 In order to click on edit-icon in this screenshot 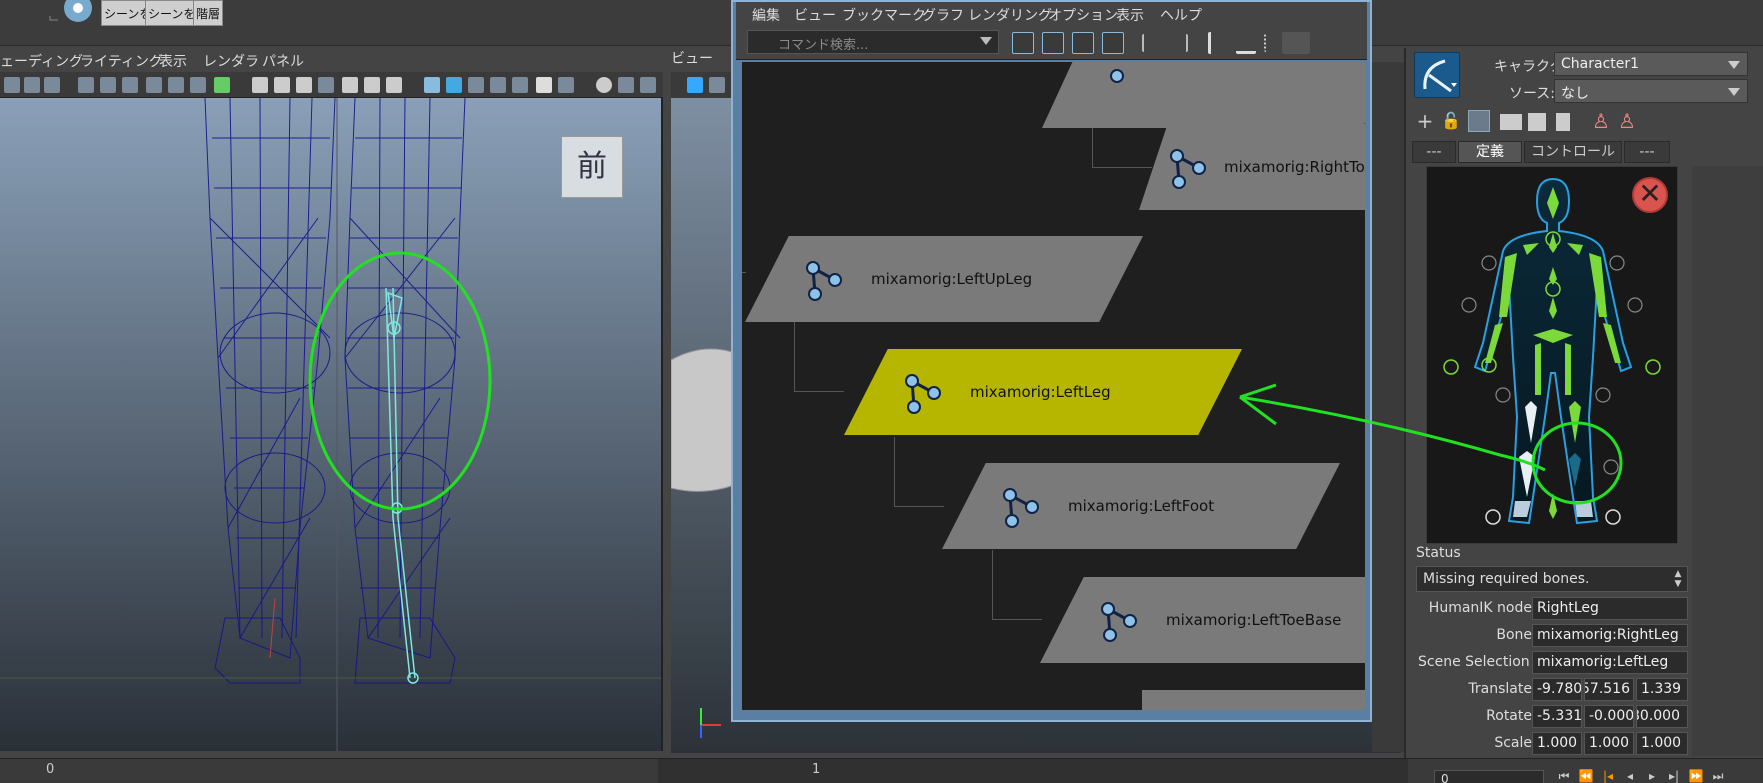, I will do `click(1246, 43)`.